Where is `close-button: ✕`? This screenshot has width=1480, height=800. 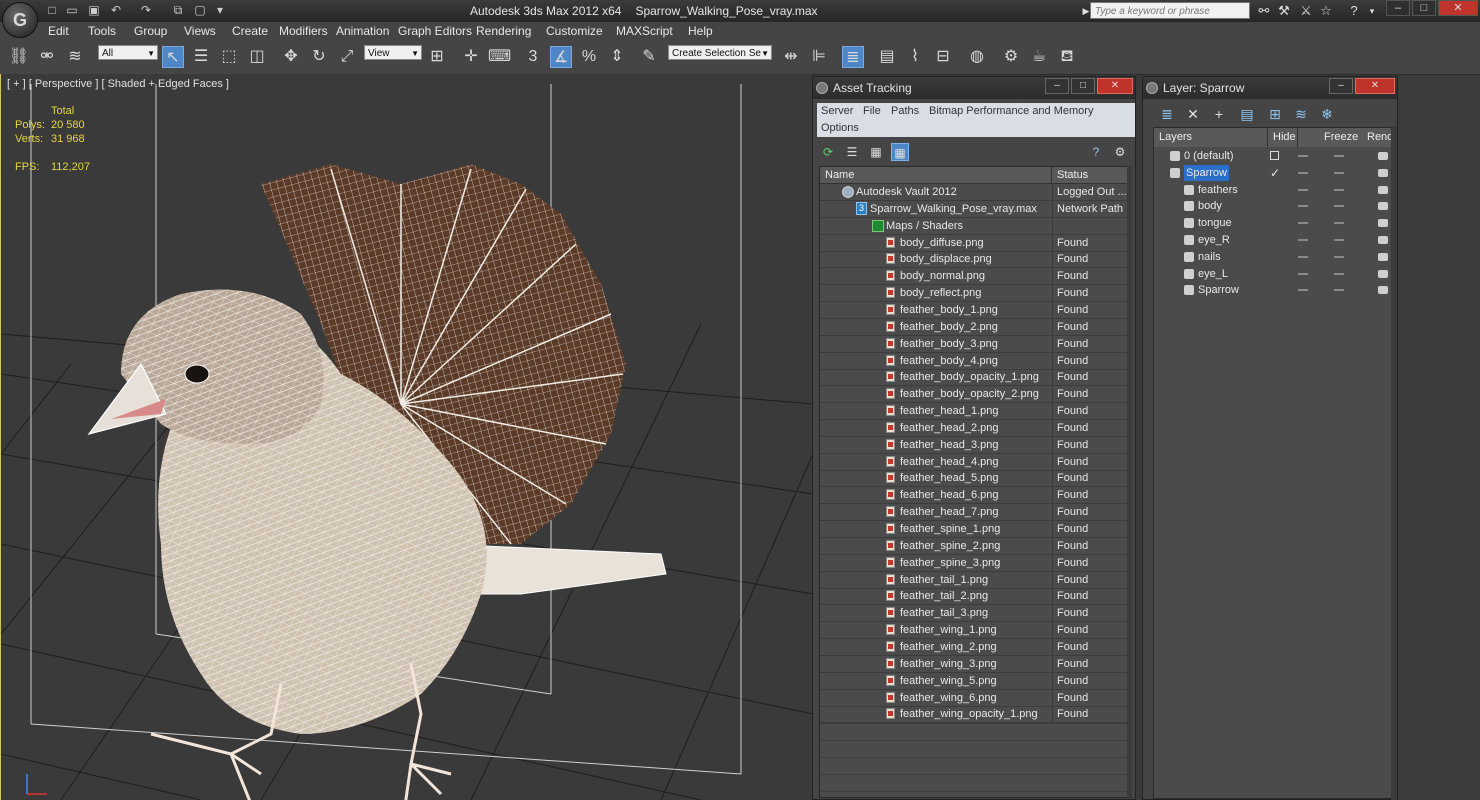
close-button: ✕ is located at coordinates (1458, 8).